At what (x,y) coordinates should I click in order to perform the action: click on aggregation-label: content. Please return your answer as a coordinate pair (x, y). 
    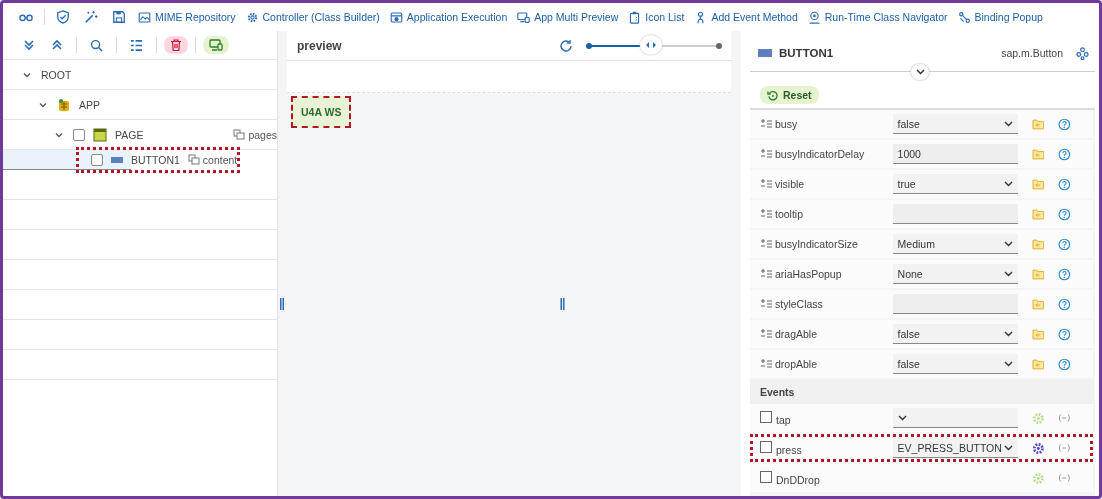
    Looking at the image, I should click on (212, 159).